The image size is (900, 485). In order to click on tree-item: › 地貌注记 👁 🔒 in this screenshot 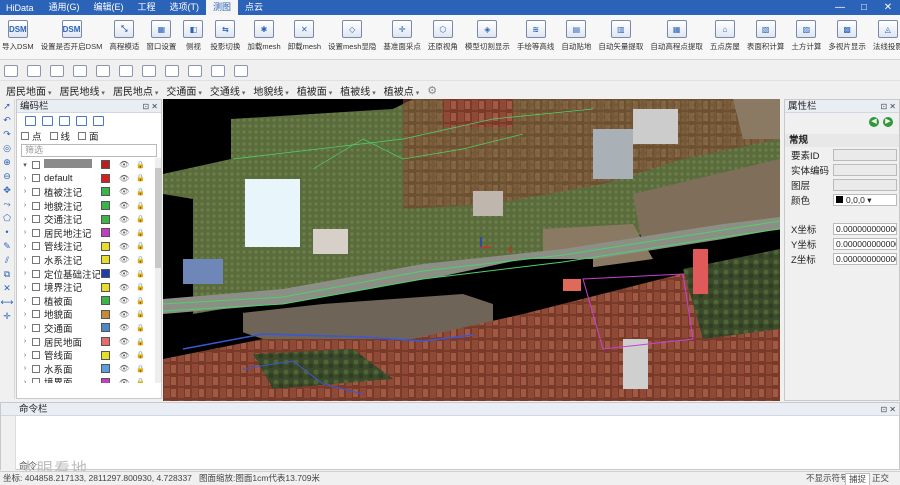, I will do `click(89, 206)`.